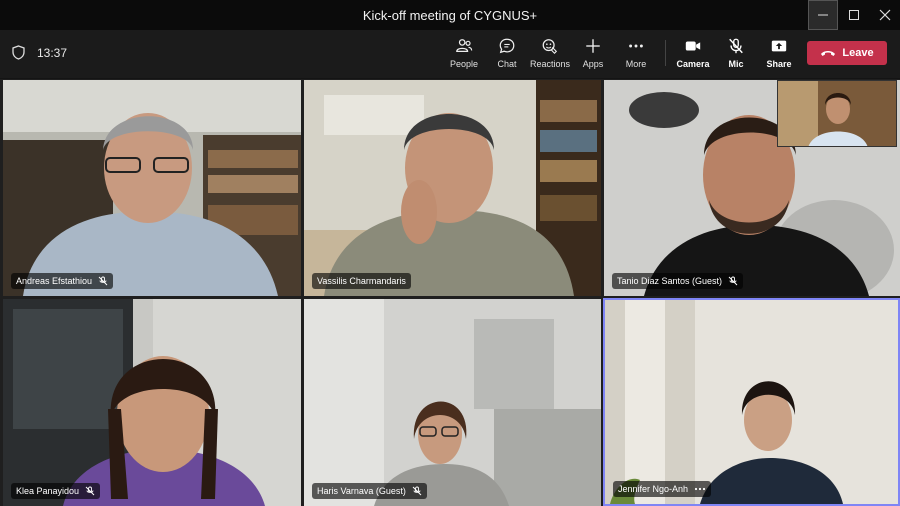 Image resolution: width=900 pixels, height=506 pixels. I want to click on maximize-icon, so click(854, 15).